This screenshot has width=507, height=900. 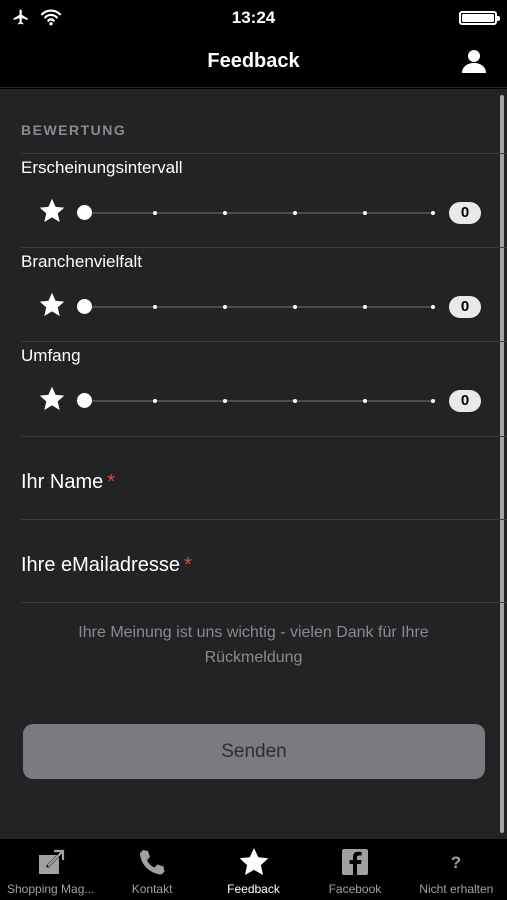 What do you see at coordinates (51, 861) in the screenshot?
I see `external-link-icon` at bounding box center [51, 861].